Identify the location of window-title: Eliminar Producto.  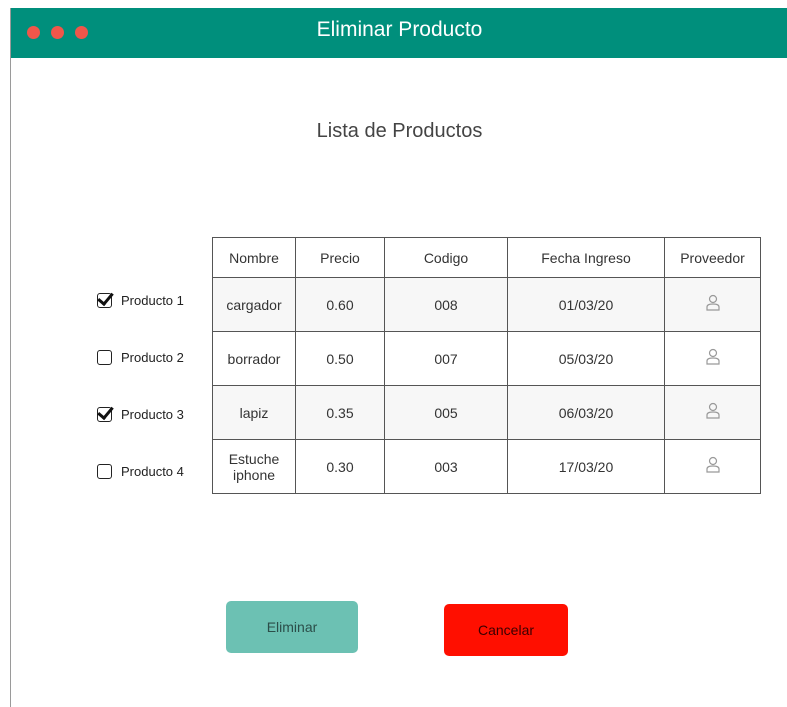
(399, 29).